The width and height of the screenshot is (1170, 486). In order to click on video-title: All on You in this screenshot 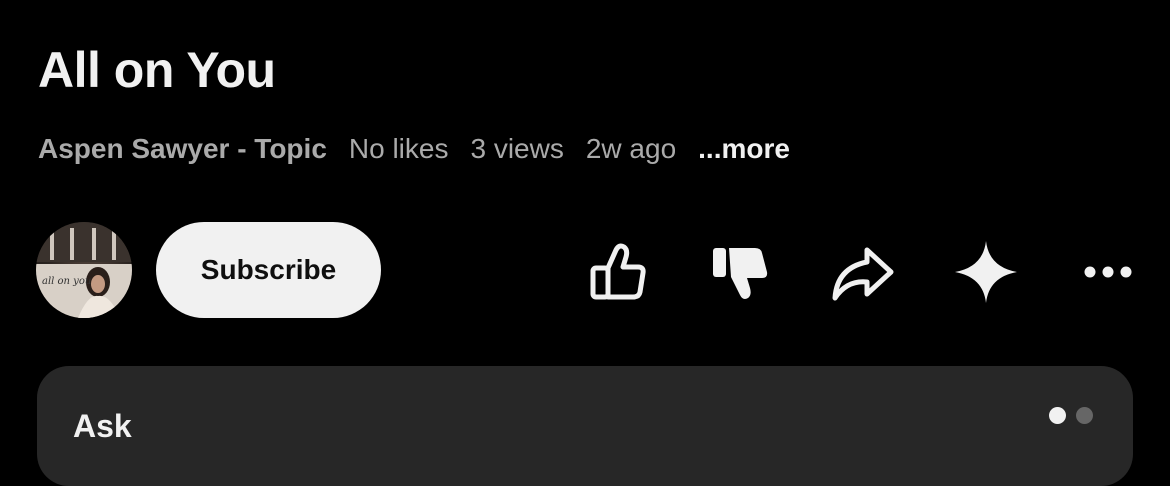, I will do `click(157, 70)`.